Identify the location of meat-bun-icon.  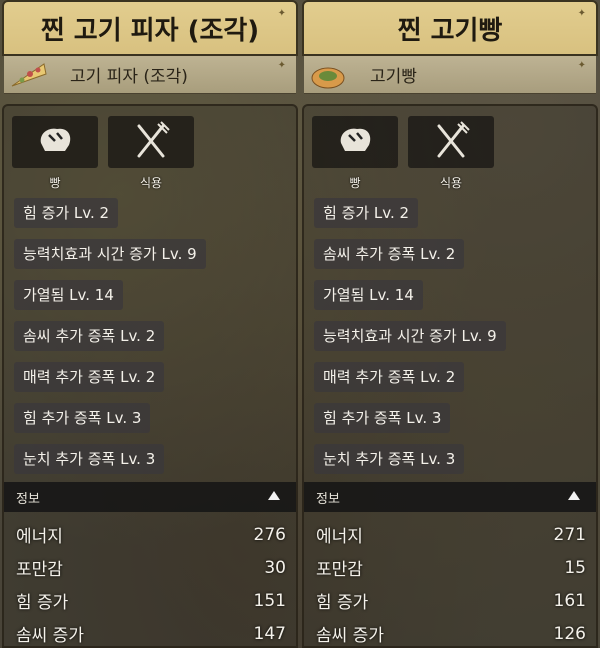
(328, 75).